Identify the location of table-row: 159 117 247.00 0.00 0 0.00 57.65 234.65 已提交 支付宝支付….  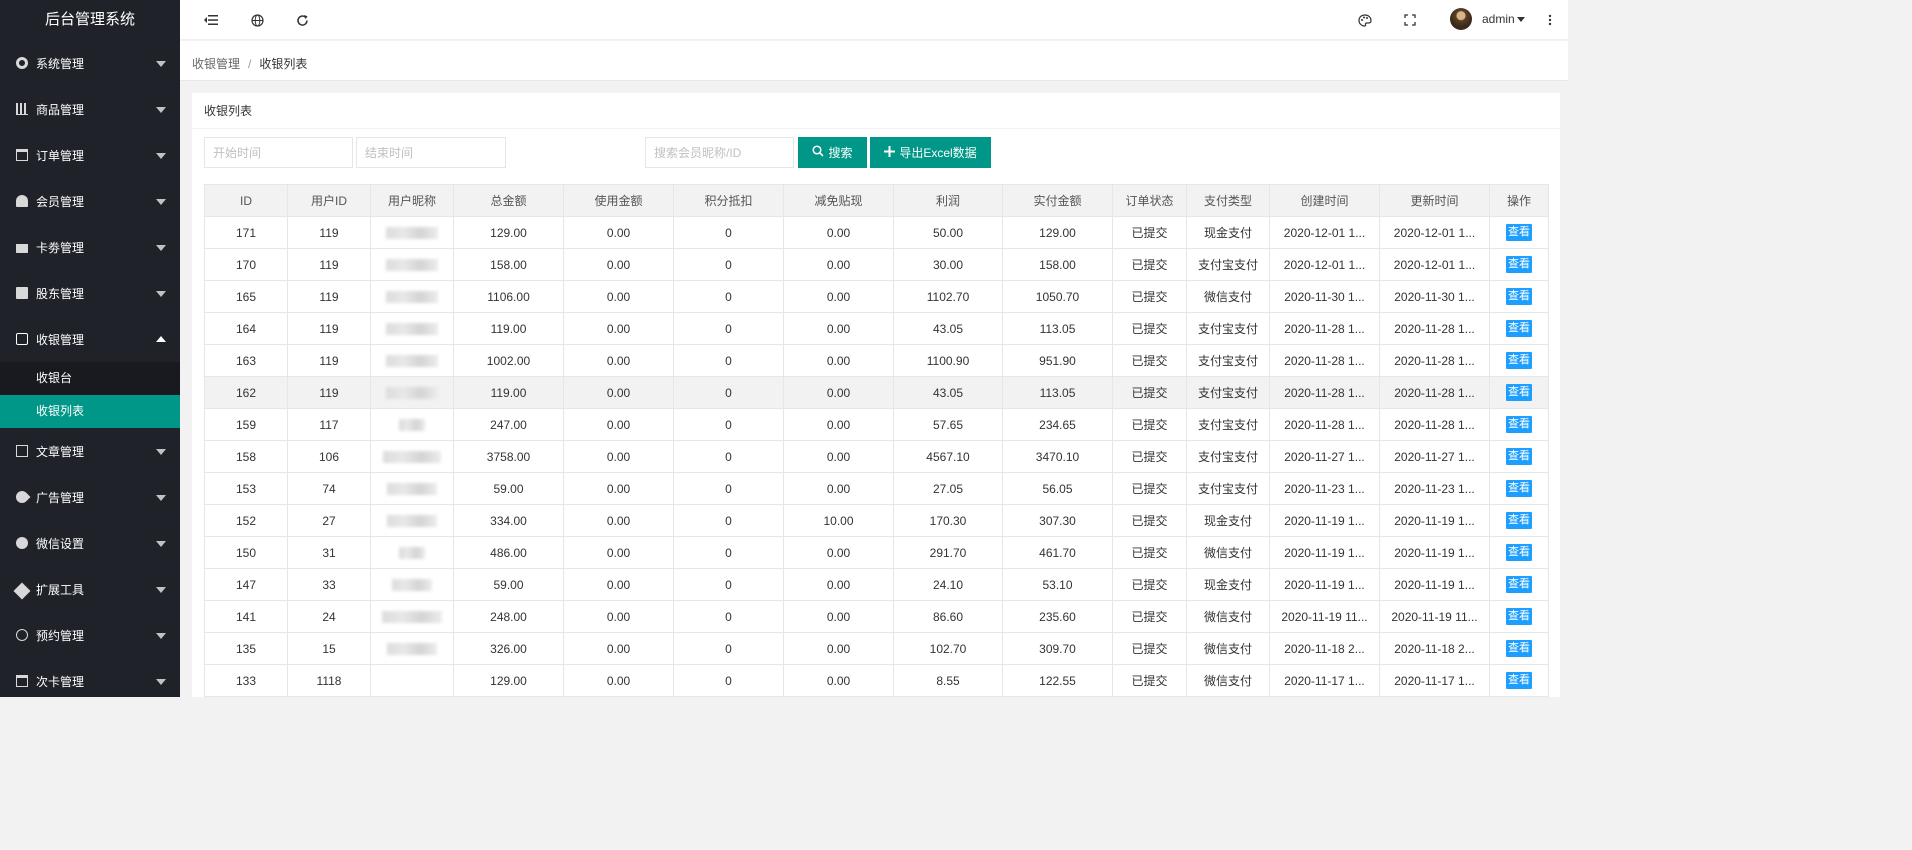
(876, 424).